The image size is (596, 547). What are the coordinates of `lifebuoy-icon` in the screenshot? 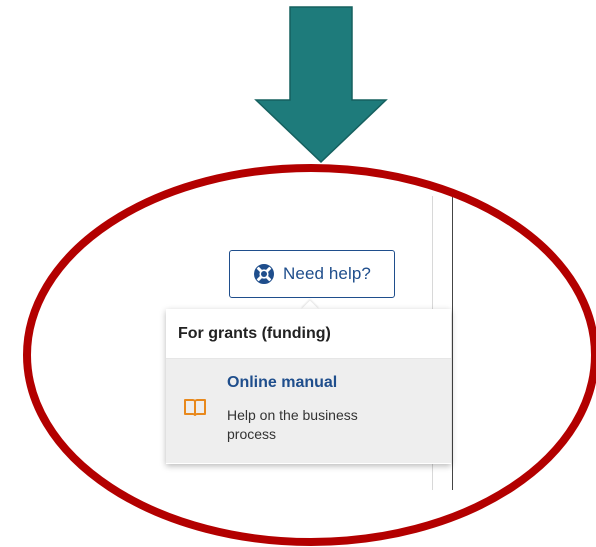 It's located at (264, 274).